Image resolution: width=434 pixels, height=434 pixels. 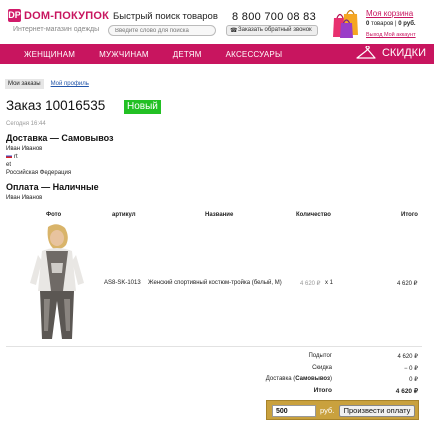 I want to click on account-tabs: Мои заказы Мой профиль, so click(x=48, y=84).